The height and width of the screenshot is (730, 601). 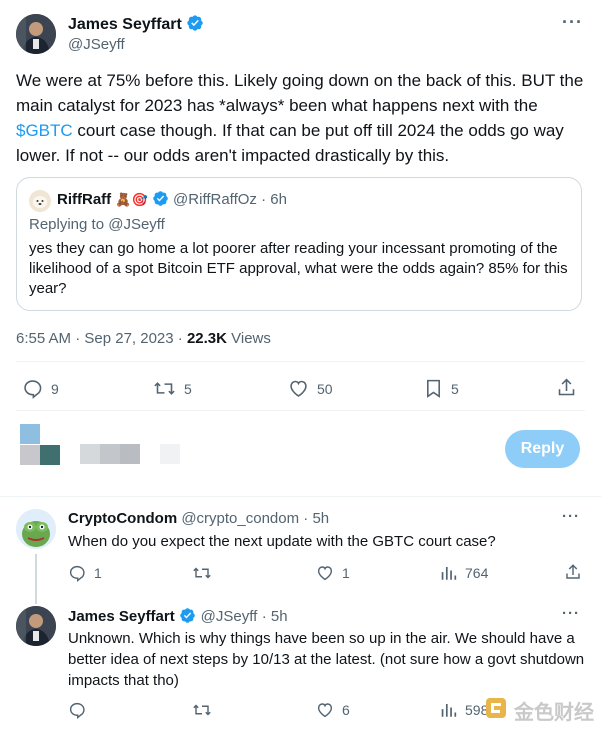 I want to click on bookmark-action: 5, so click(x=441, y=388).